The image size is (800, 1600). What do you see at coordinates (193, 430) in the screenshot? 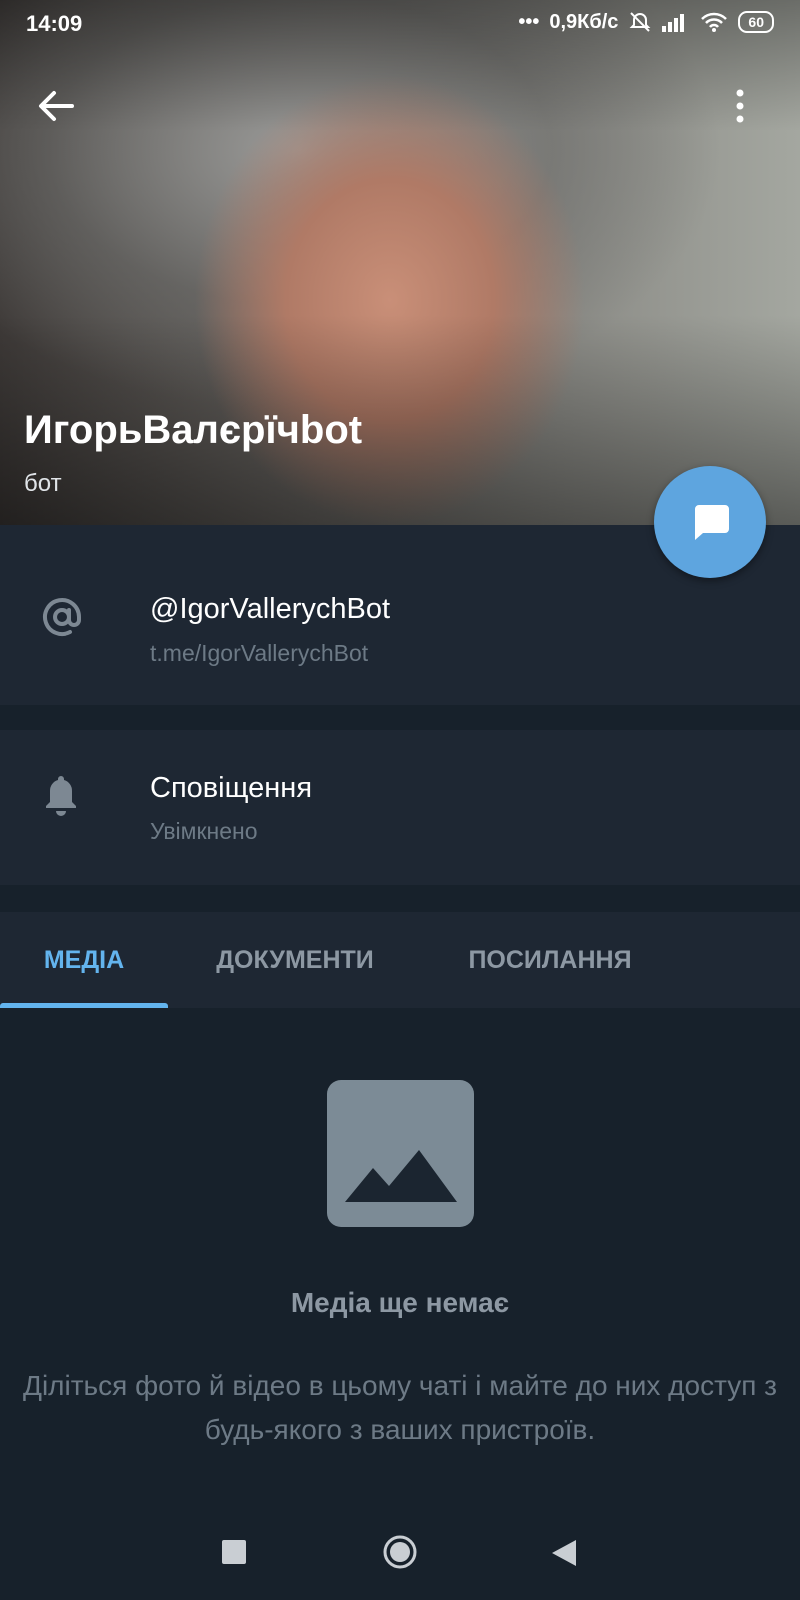
I see `profile-name: ИгорьВалєрїчbot` at bounding box center [193, 430].